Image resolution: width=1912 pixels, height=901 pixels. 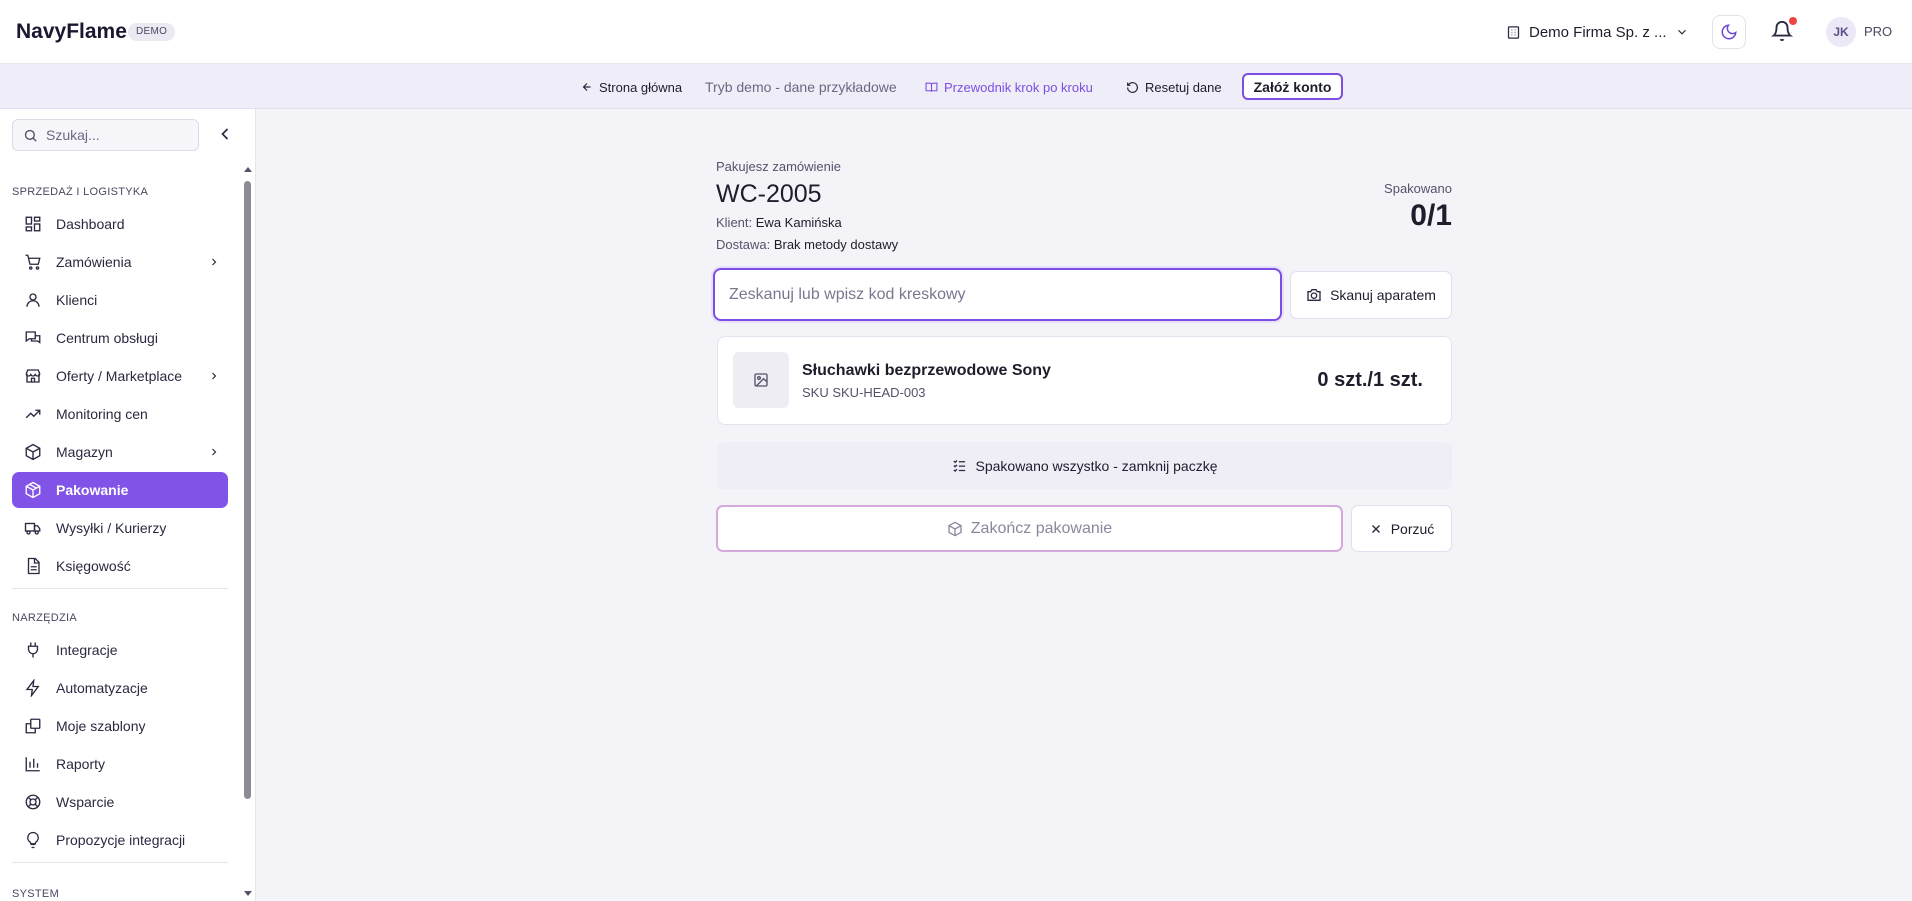 I want to click on sidebar-item-orders: Zamówienia, so click(x=120, y=262).